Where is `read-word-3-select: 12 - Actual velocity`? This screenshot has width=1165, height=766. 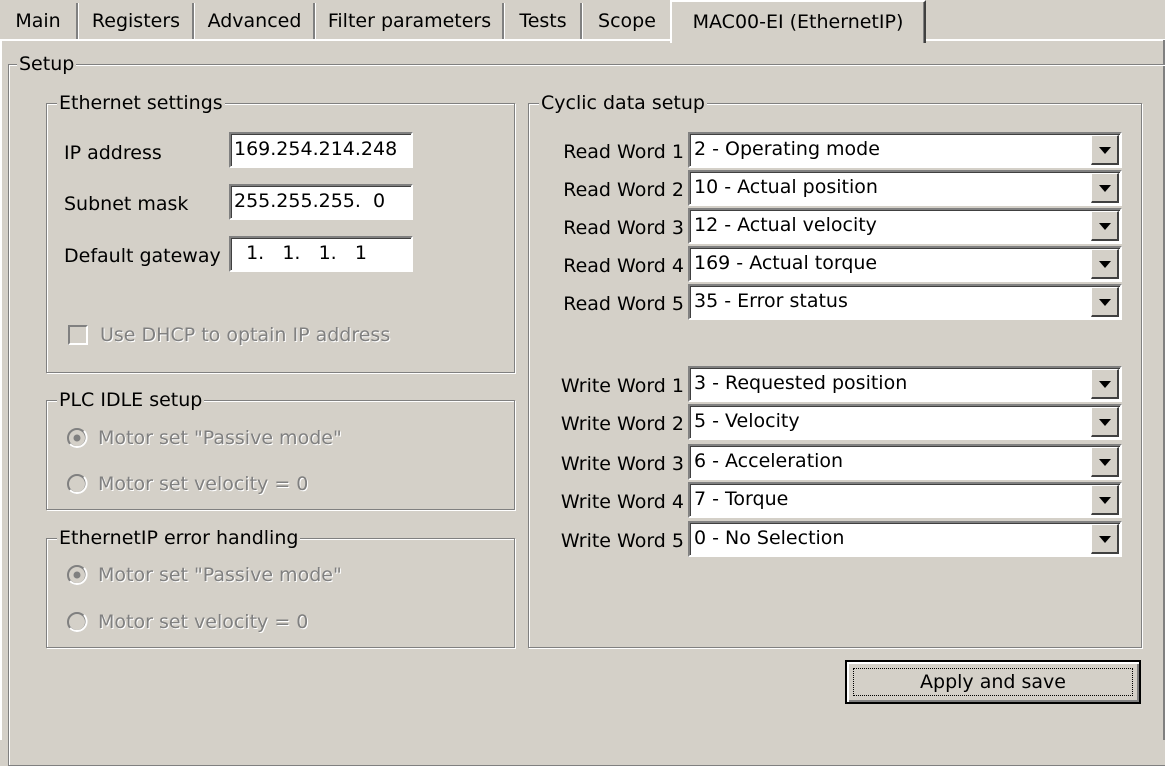
read-word-3-select: 12 - Actual velocity is located at coordinates (905, 226).